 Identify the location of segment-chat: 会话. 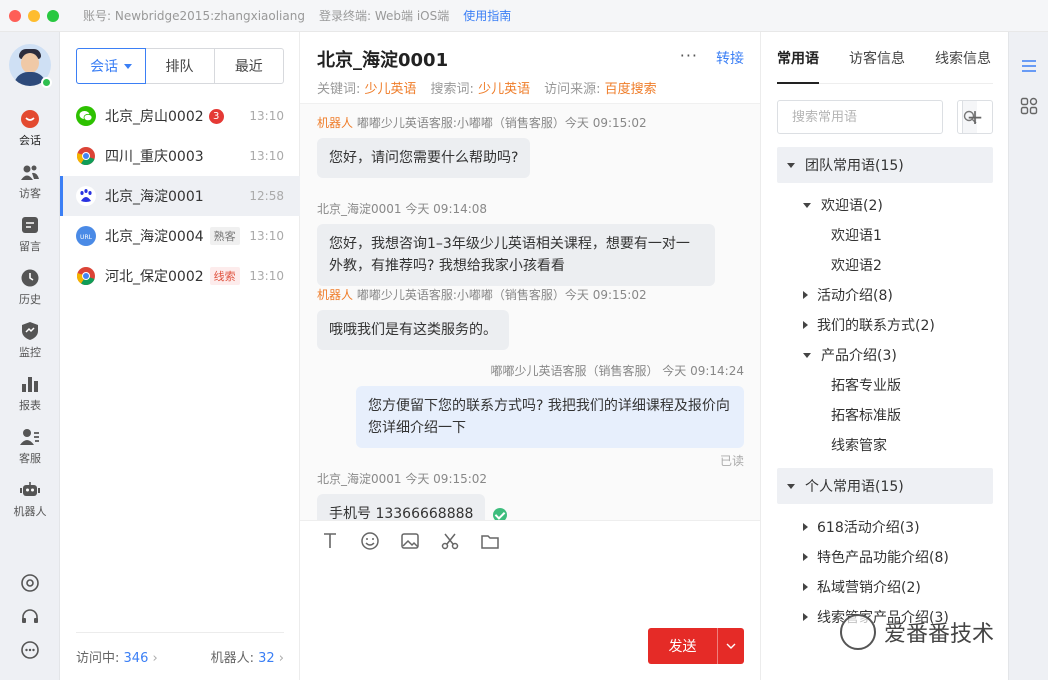
(111, 66).